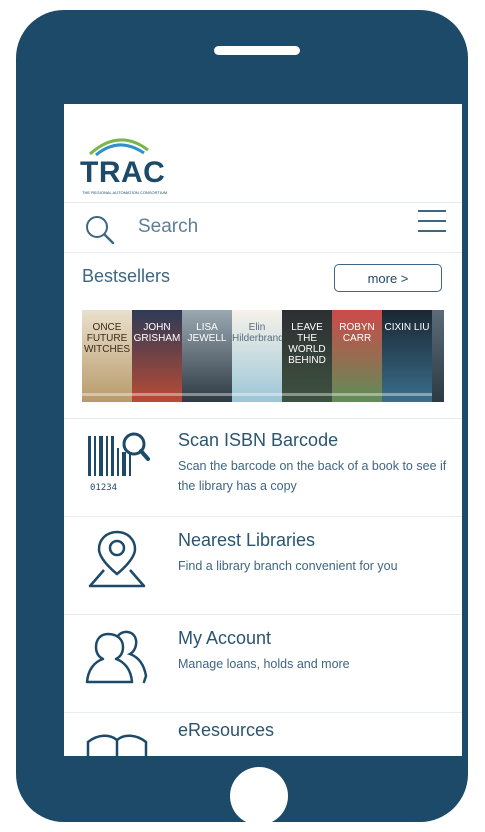 This screenshot has height=832, width=485. I want to click on item-title: My Account, so click(225, 638).